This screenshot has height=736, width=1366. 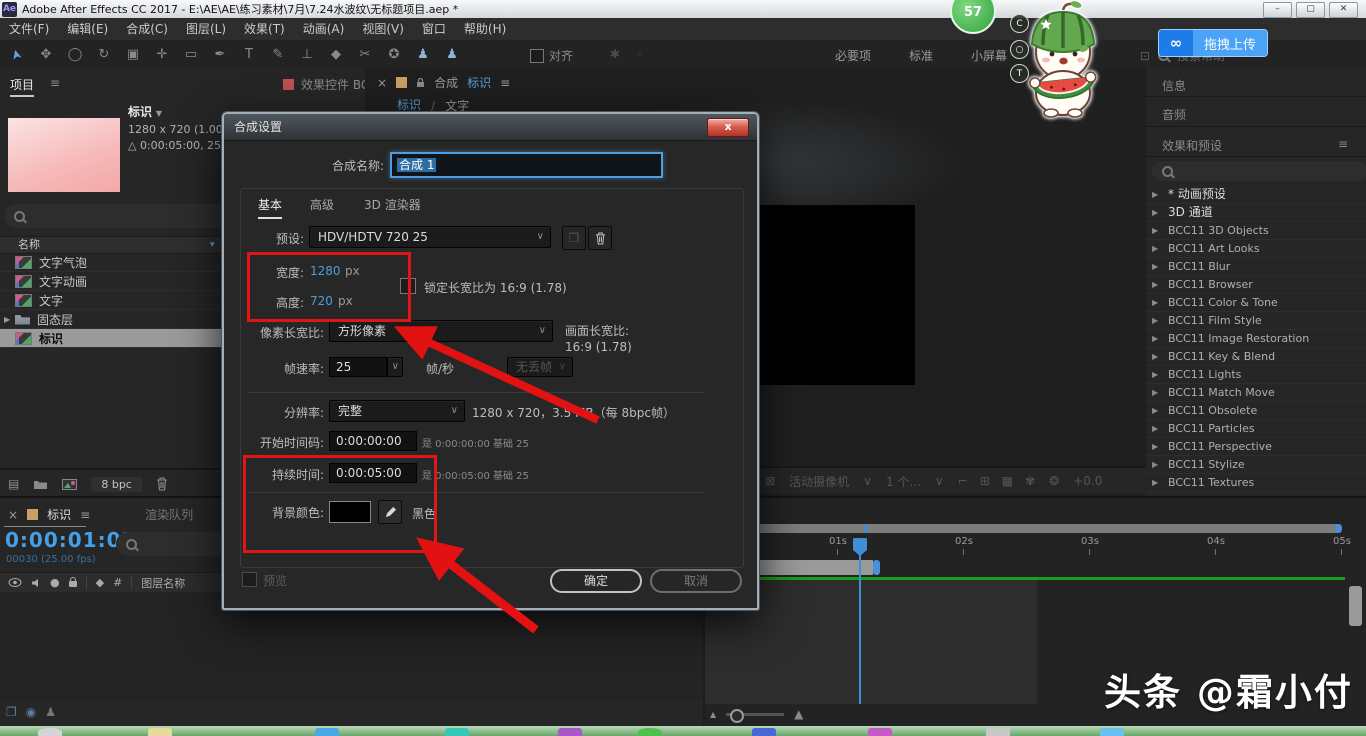 I want to click on interpret-footage-icon: ▤, so click(x=13, y=484).